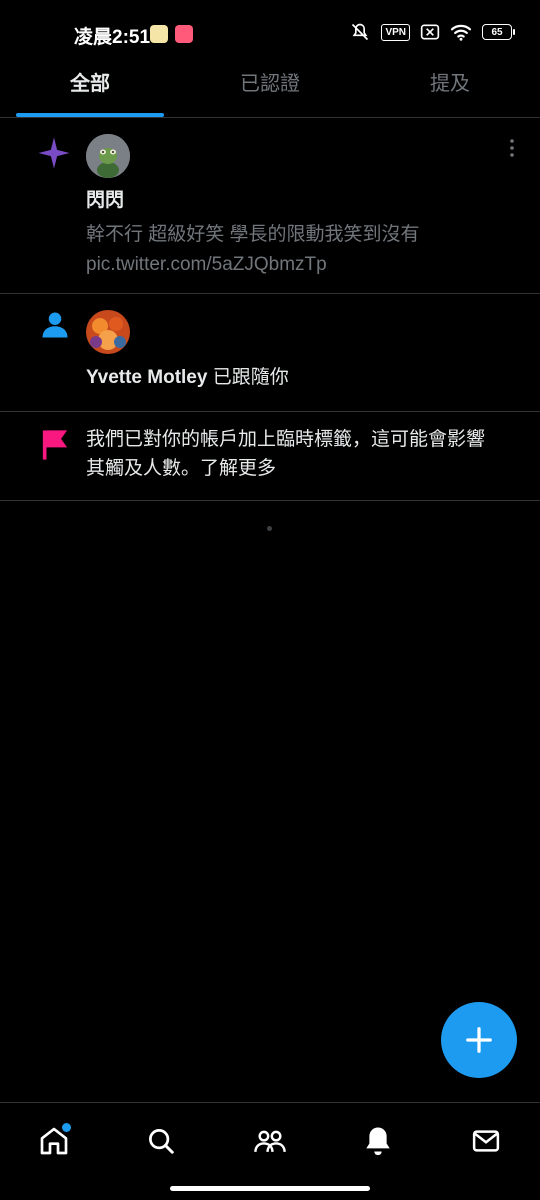 This screenshot has width=540, height=1200. What do you see at coordinates (512, 148) in the screenshot?
I see `more-options-icon` at bounding box center [512, 148].